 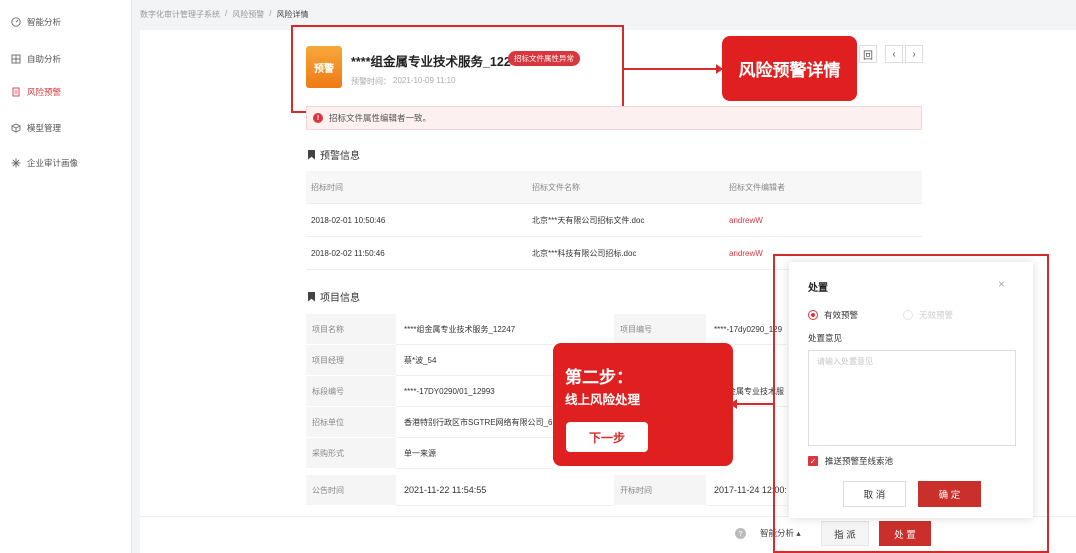 What do you see at coordinates (584, 253) in the screenshot?
I see `table-cell: 北京***科技有限公司招标.doc` at bounding box center [584, 253].